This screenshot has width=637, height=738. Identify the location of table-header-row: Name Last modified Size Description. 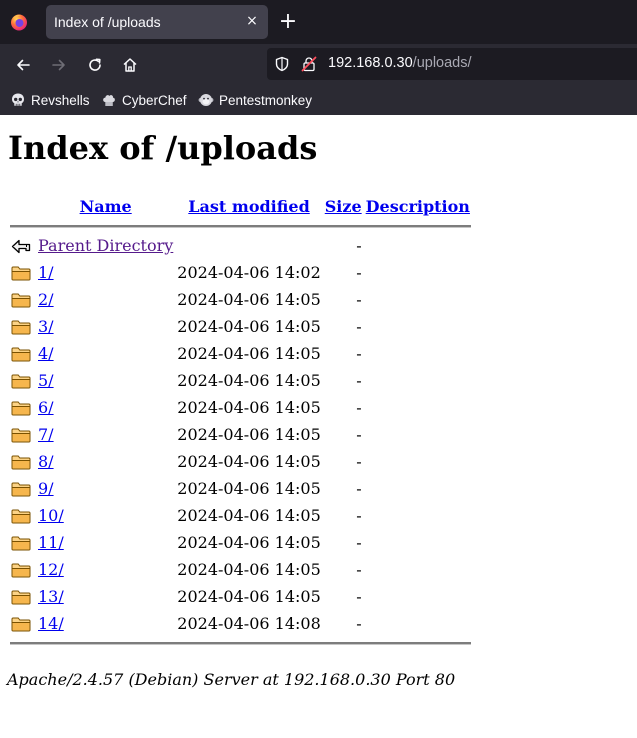
(240, 206).